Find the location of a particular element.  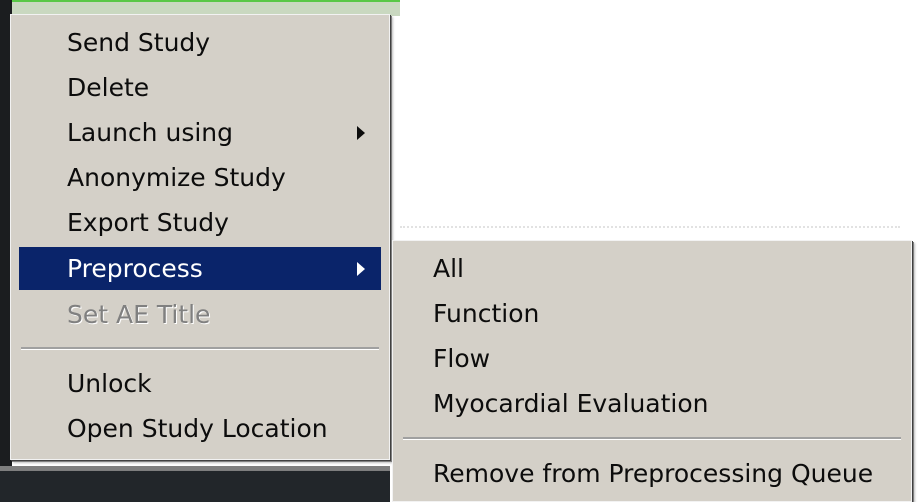

menu-item-send-study: Send Study is located at coordinates (200, 42).